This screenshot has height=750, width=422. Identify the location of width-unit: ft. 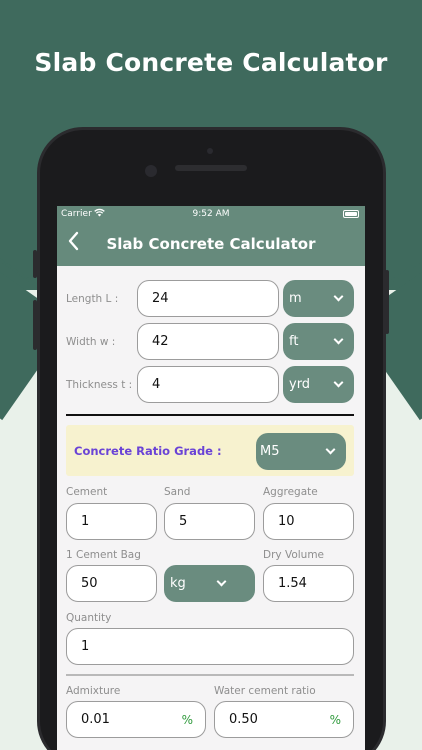
(294, 341).